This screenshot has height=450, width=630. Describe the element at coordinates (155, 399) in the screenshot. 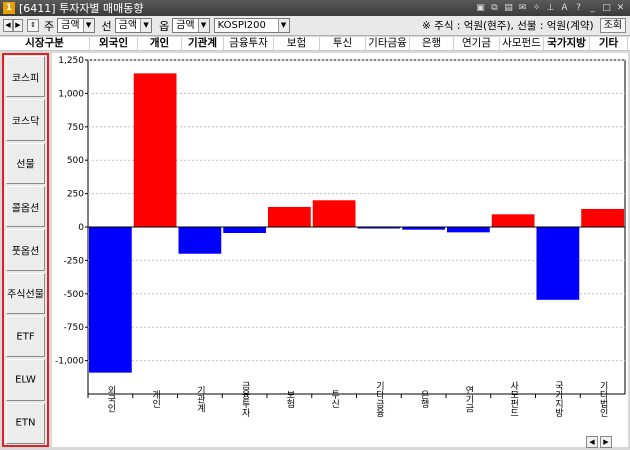

I see `x-tick-label: 개인` at that location.